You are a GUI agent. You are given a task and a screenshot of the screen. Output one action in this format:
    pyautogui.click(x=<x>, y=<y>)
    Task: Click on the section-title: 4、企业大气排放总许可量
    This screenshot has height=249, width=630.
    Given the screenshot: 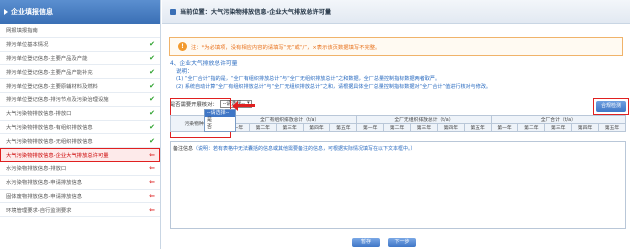 What is the action you would take?
    pyautogui.click(x=204, y=64)
    